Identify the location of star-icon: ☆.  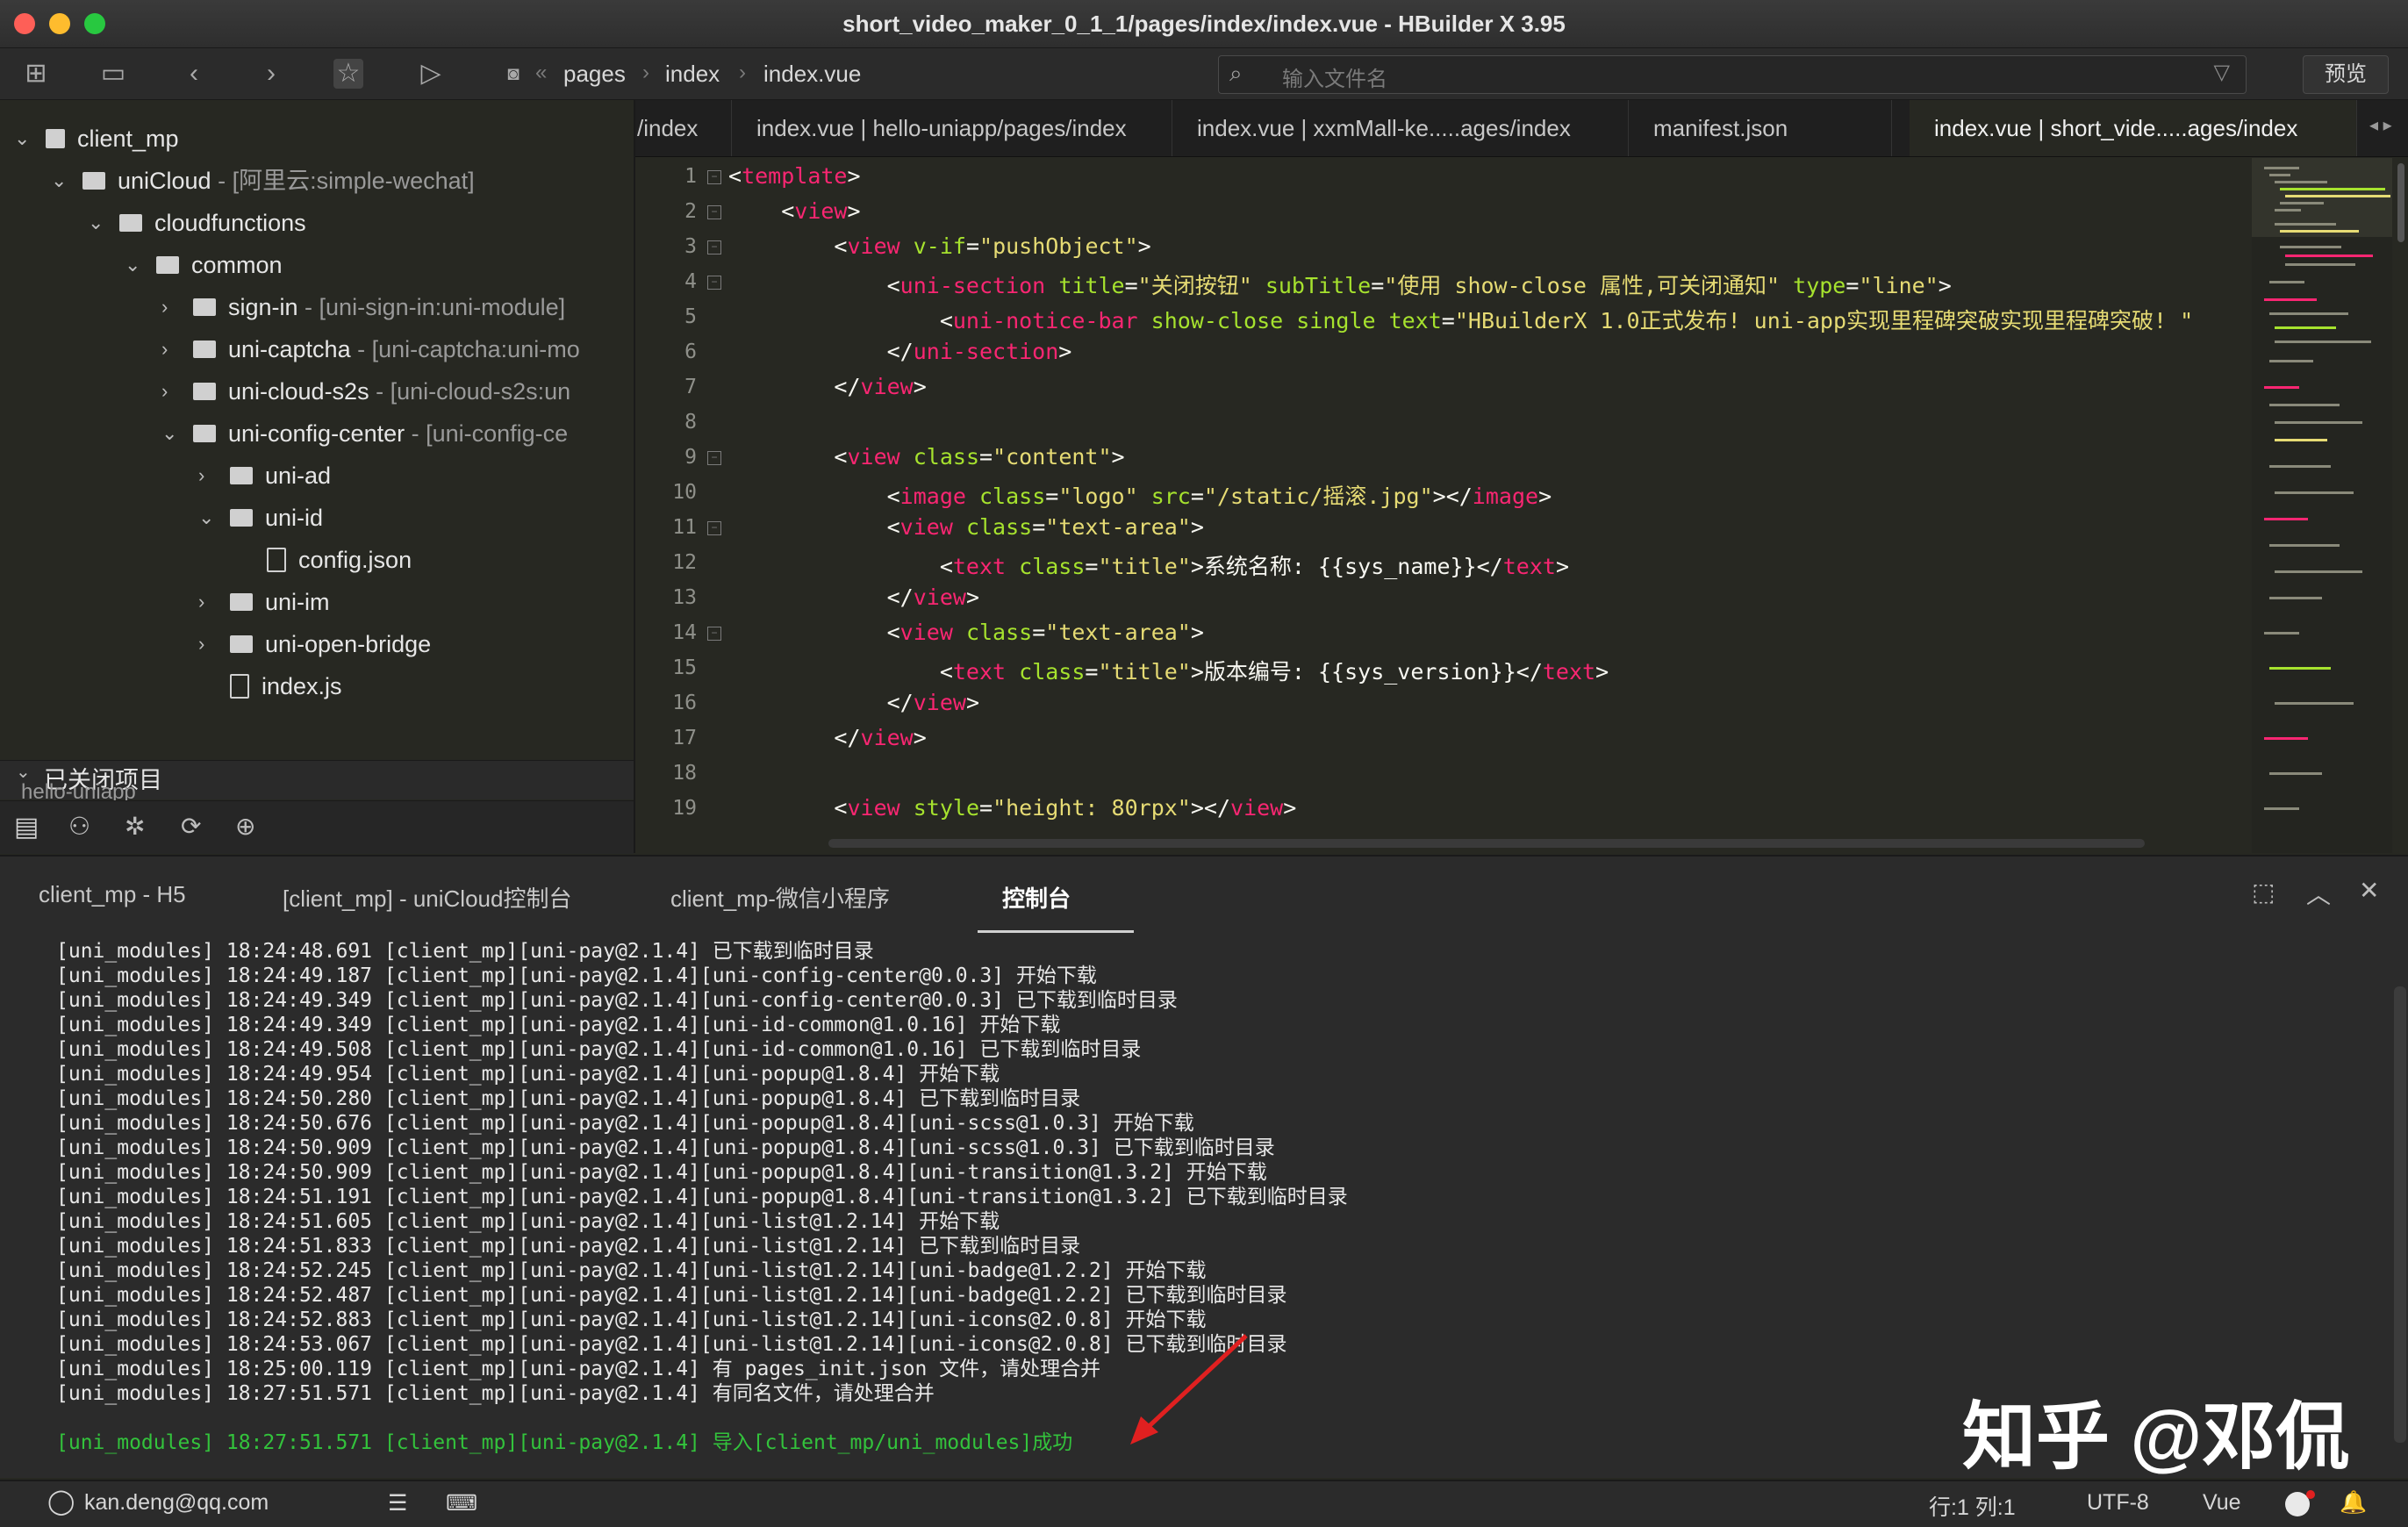
(348, 74).